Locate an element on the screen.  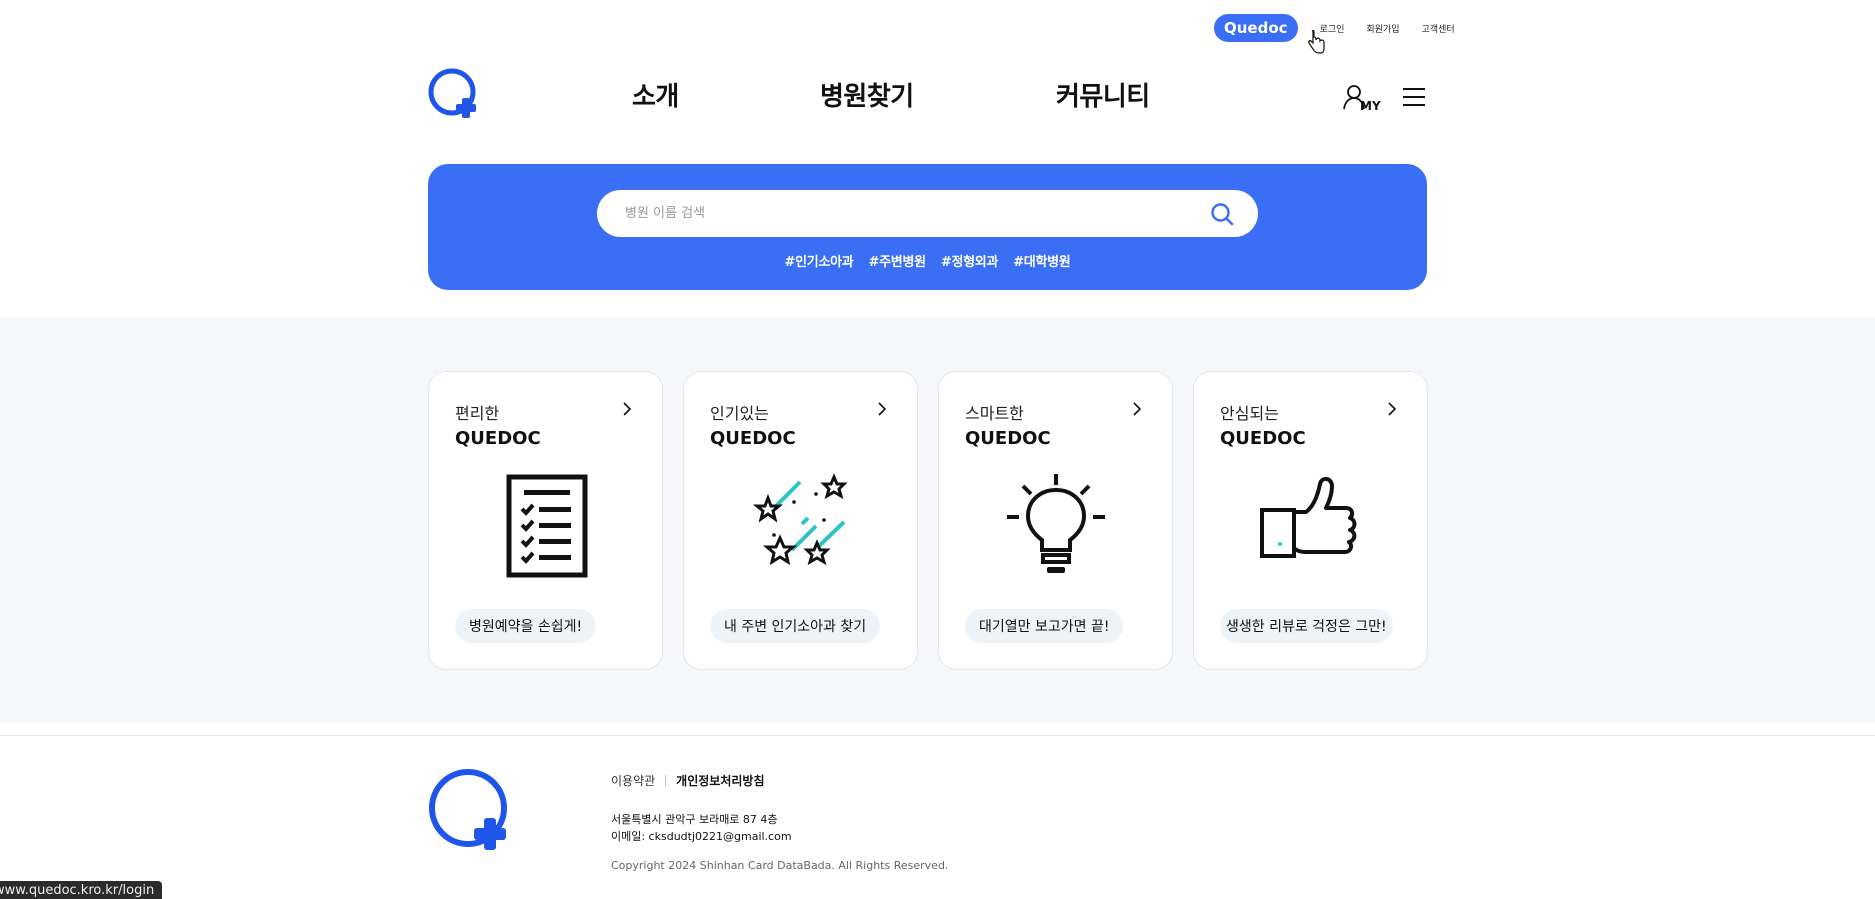
tag-link: #정형외과 is located at coordinates (970, 262).